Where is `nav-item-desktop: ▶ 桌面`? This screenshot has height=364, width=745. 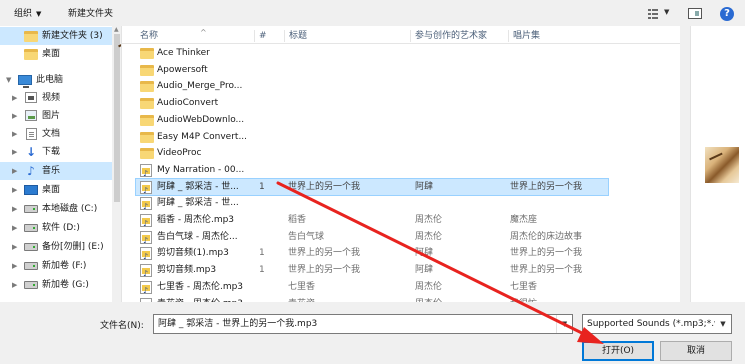
nav-item-desktop: ▶ 桌面 is located at coordinates (56, 190).